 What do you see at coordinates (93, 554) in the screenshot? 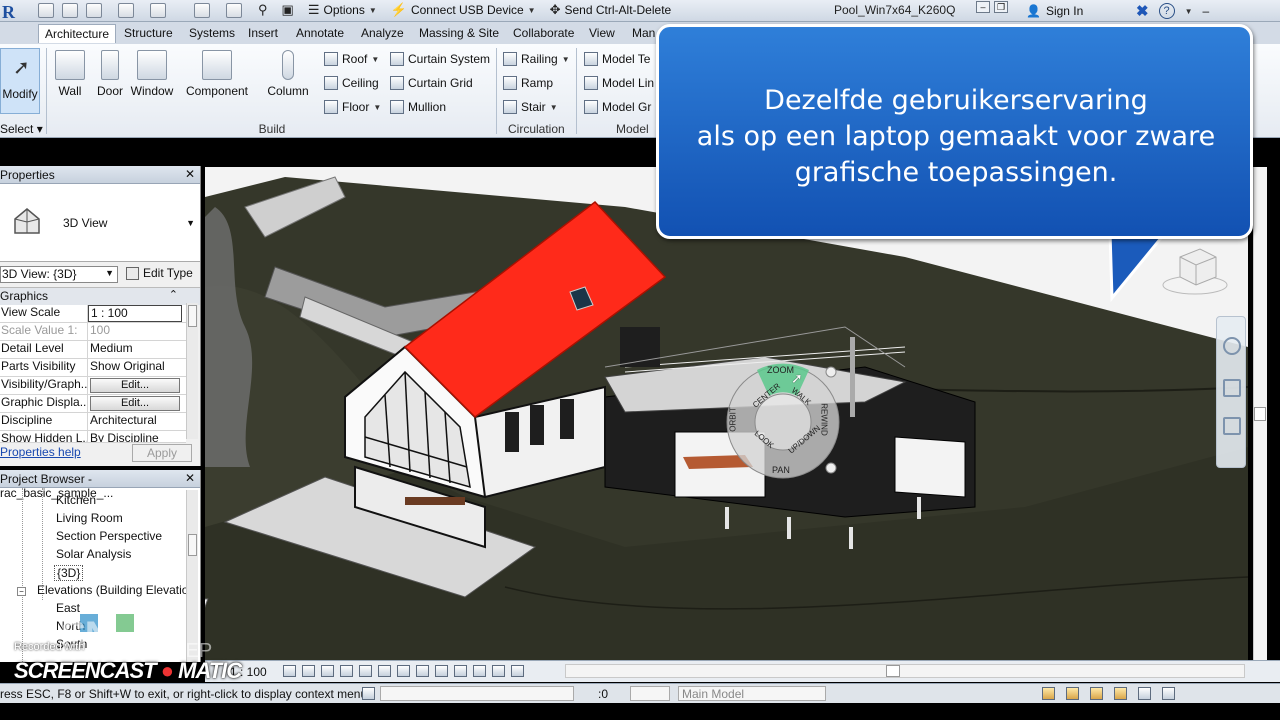
I see `tree-item-solar-analysis: Solar Analysis` at bounding box center [93, 554].